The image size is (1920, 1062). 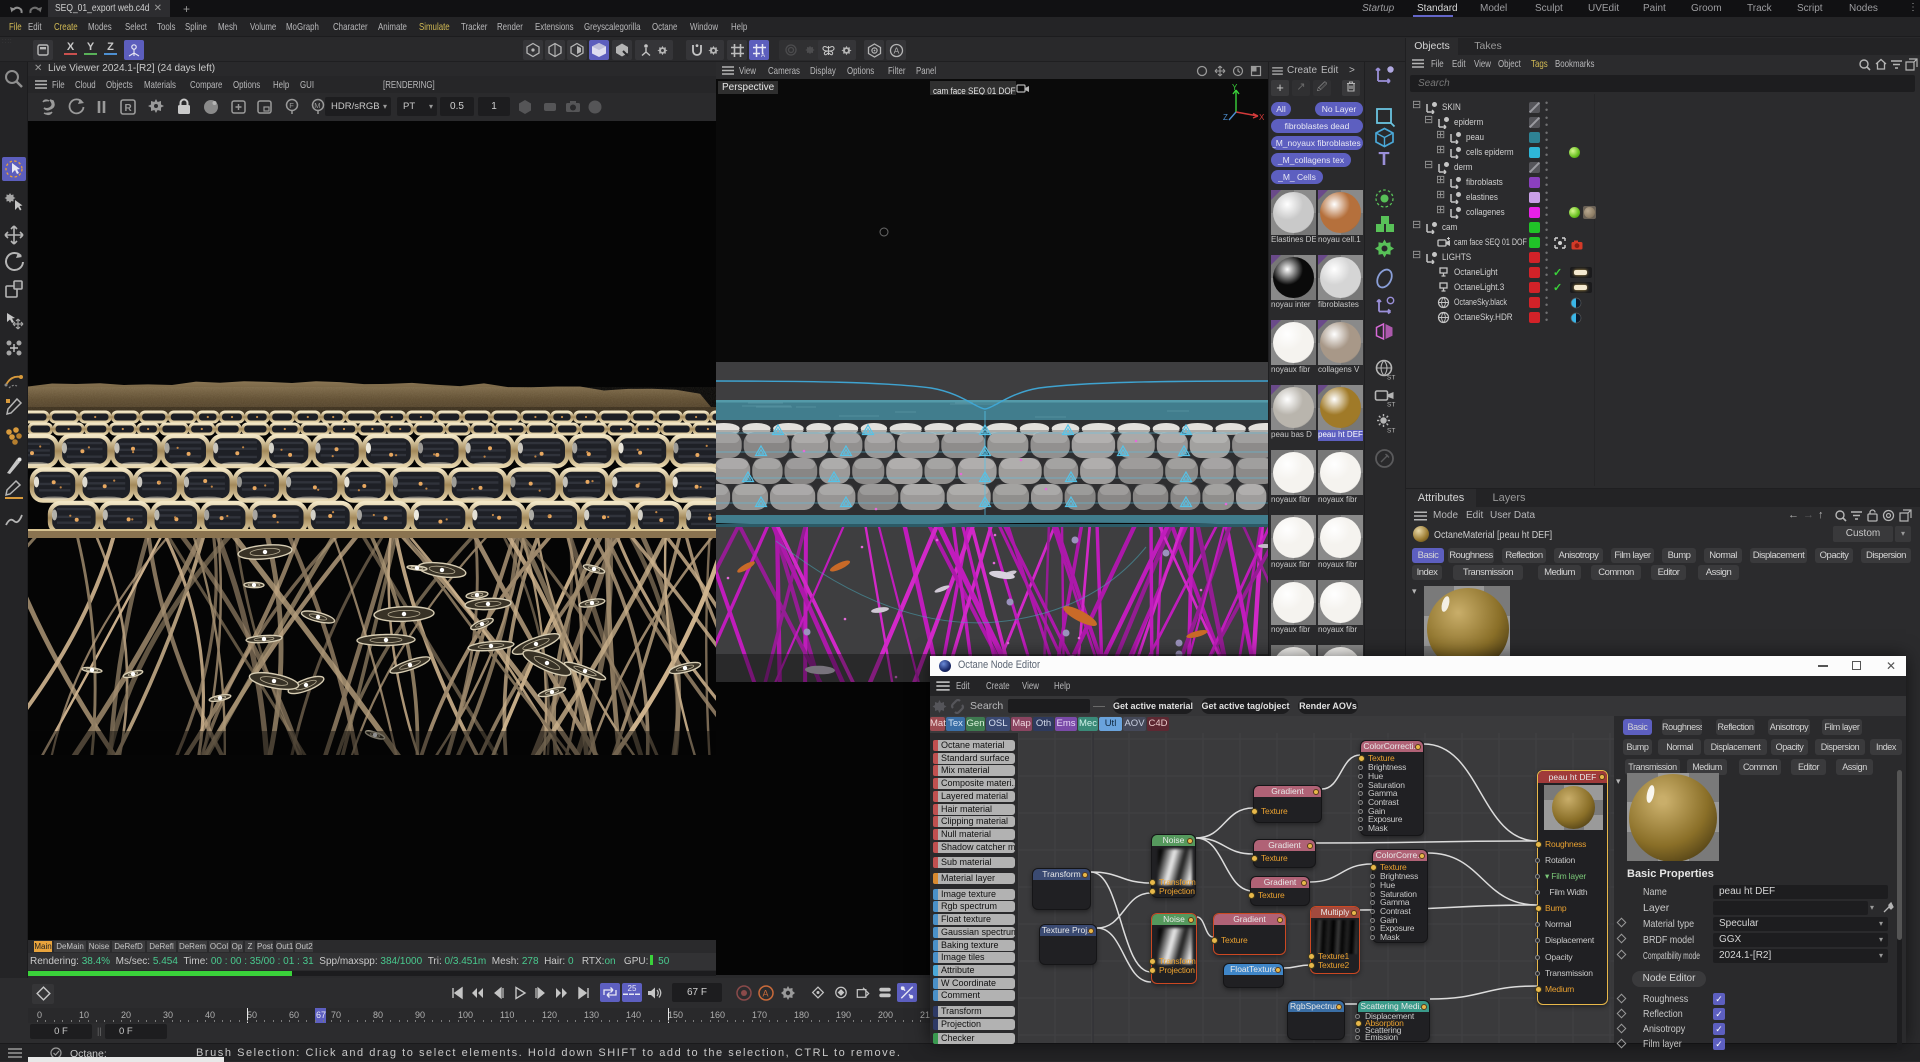 What do you see at coordinates (129, 108) in the screenshot?
I see `svg-text: R` at bounding box center [129, 108].